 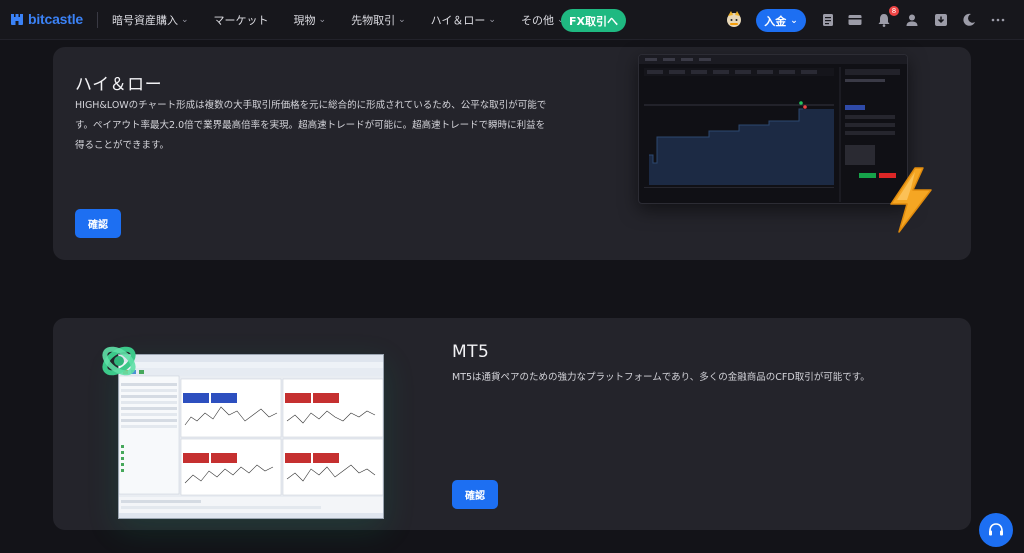 What do you see at coordinates (593, 20) in the screenshot?
I see `fx-trade-button: FX取引へ` at bounding box center [593, 20].